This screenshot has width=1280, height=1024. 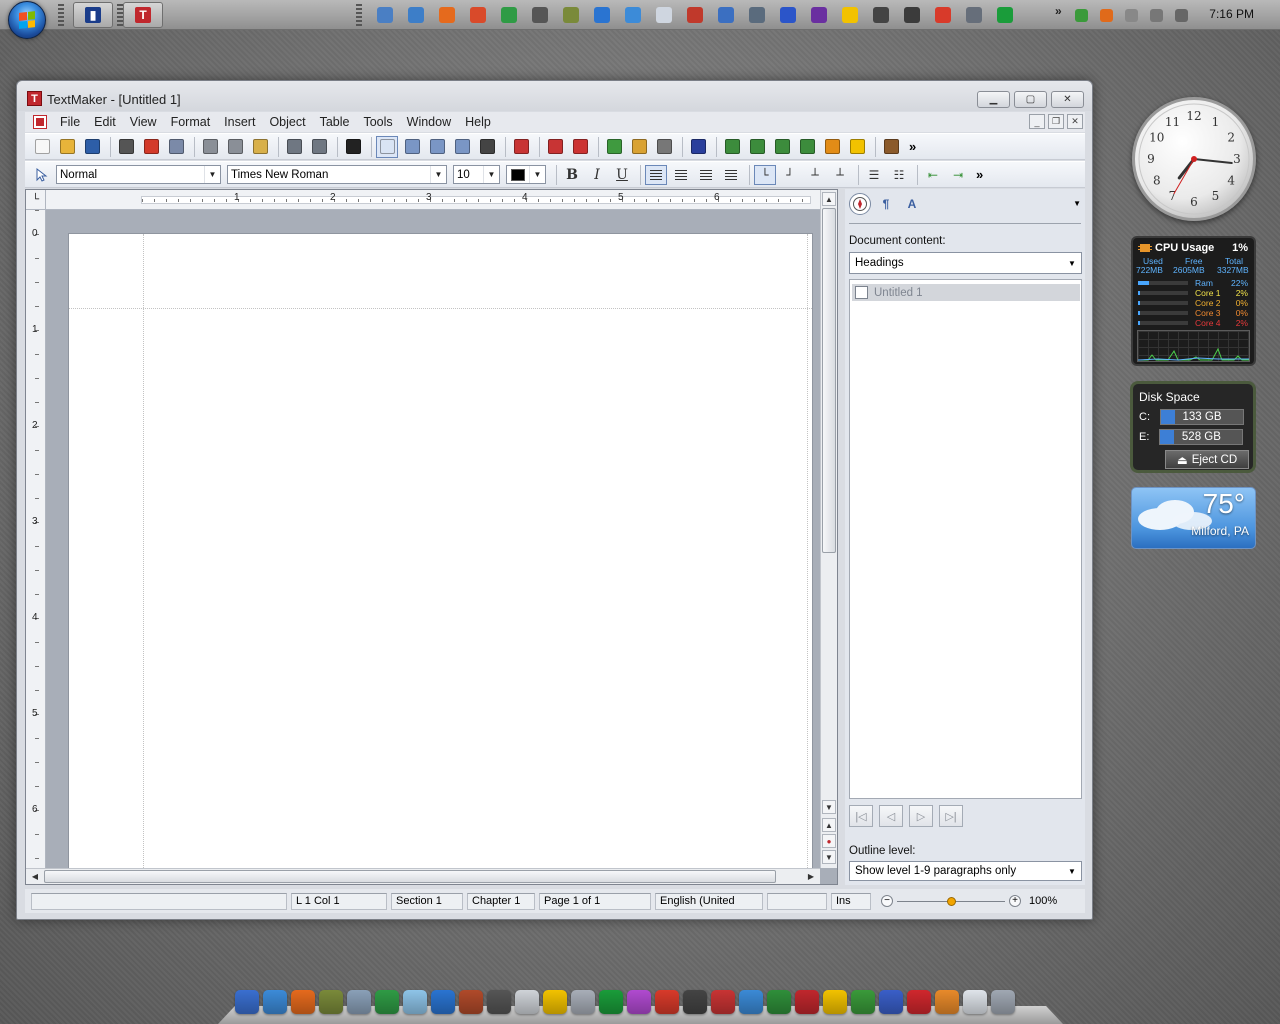 What do you see at coordinates (1077, 203) in the screenshot?
I see `sidebar-menu-chevron-icon: ▼` at bounding box center [1077, 203].